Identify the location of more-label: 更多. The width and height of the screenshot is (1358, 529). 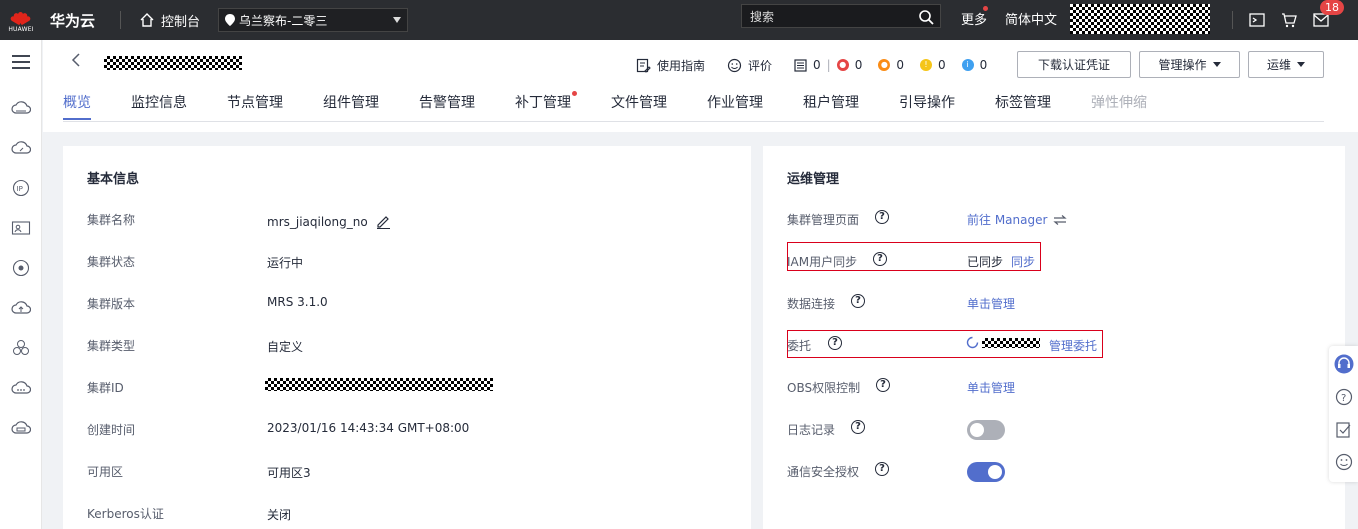
(974, 20).